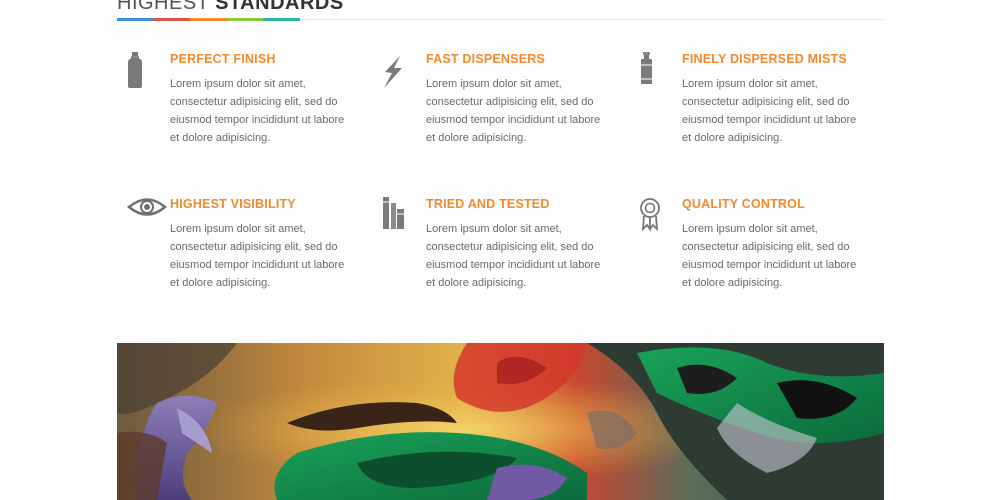  Describe the element at coordinates (485, 59) in the screenshot. I see `feature-title: FAST DISPENSERS` at that location.